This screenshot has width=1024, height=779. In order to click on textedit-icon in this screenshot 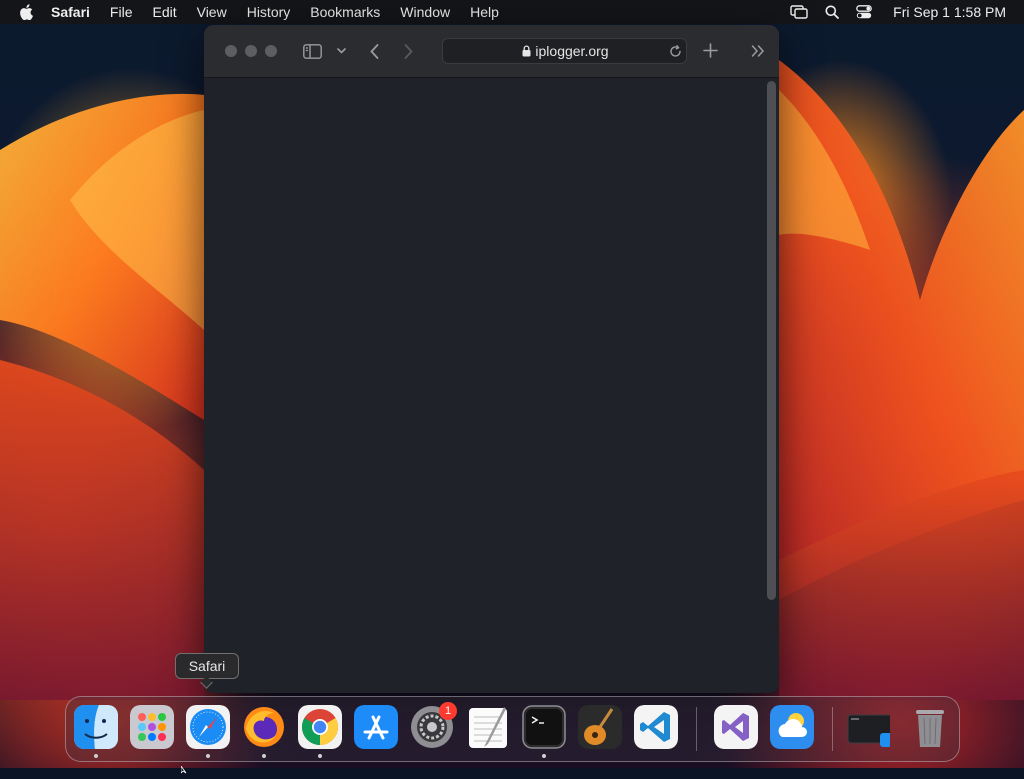, I will do `click(488, 727)`.